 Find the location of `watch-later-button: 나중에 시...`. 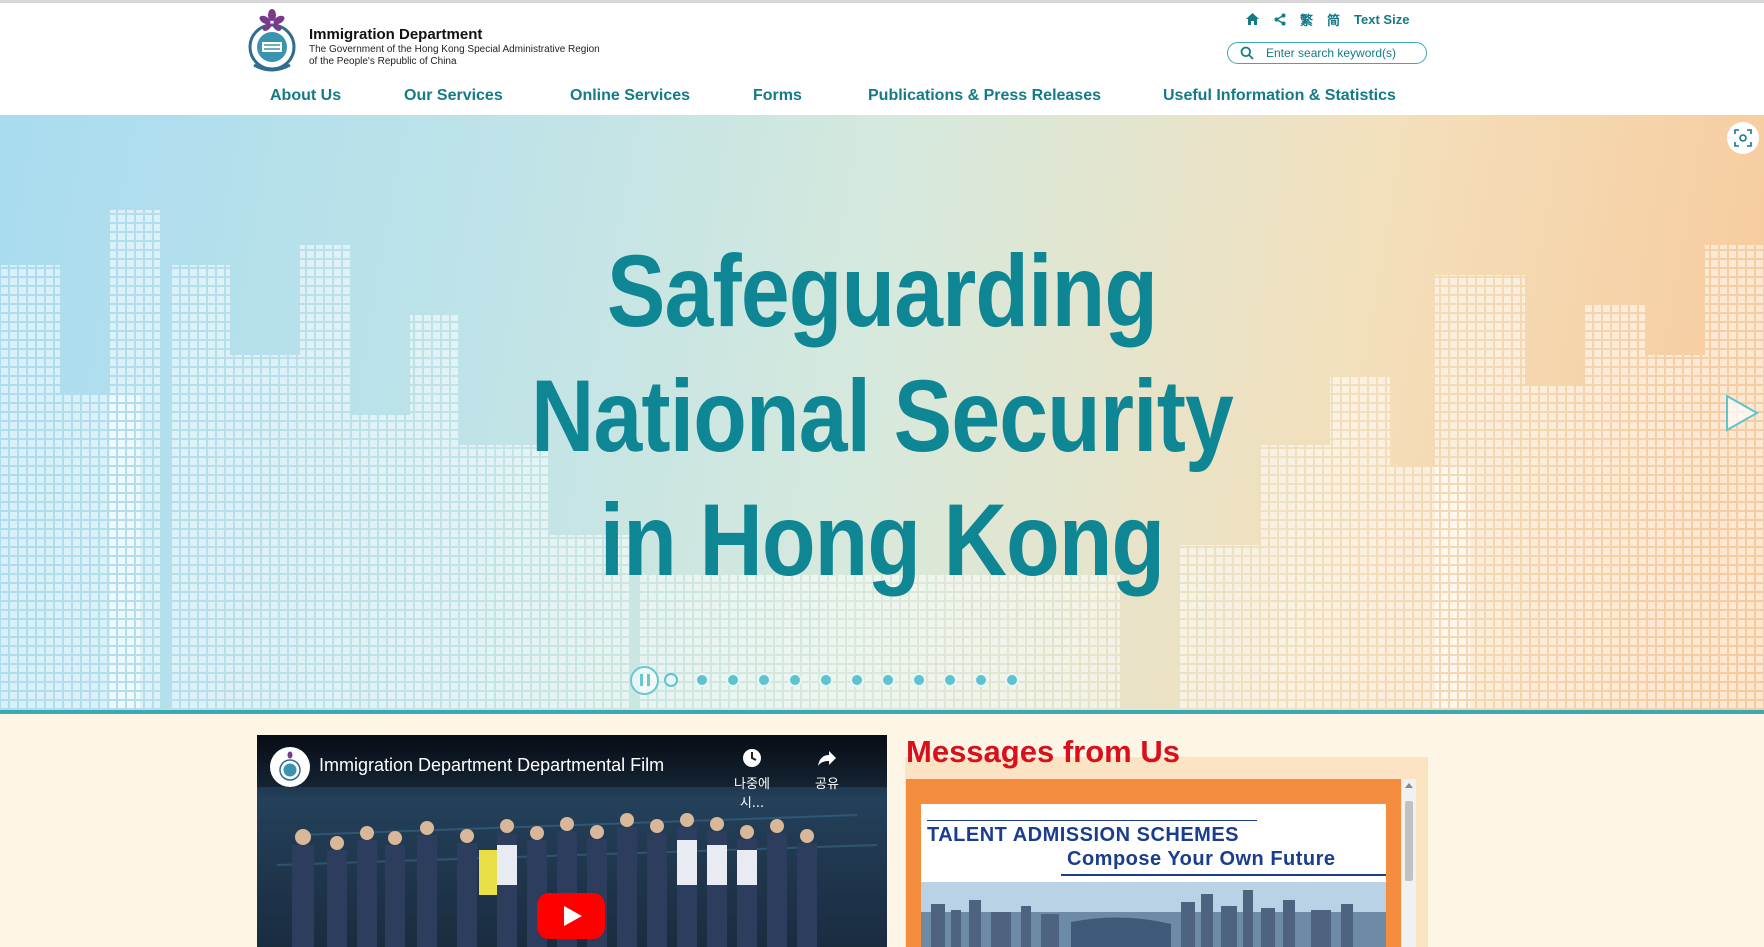

watch-later-button: 나중에 시... is located at coordinates (752, 779).